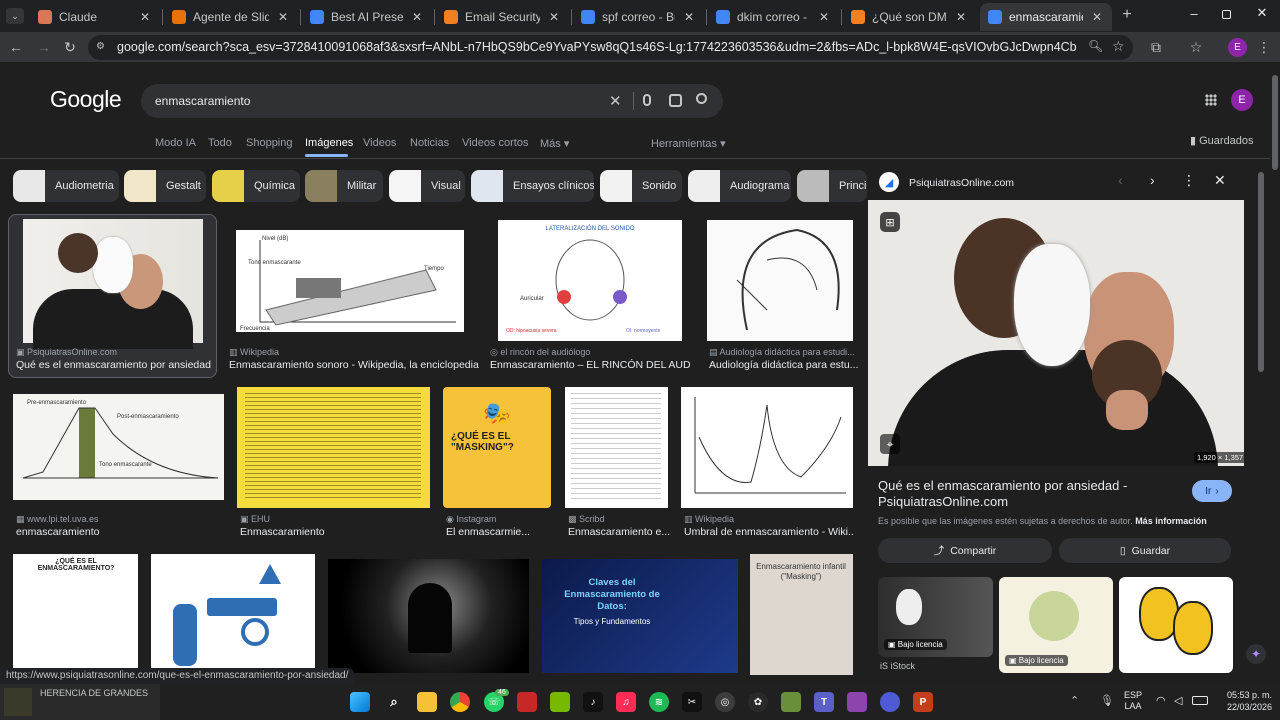 This screenshot has height=720, width=1280. Describe the element at coordinates (801, 614) in the screenshot. I see `result-image-14: Enmascaramiento infantil ("Masking")` at that location.